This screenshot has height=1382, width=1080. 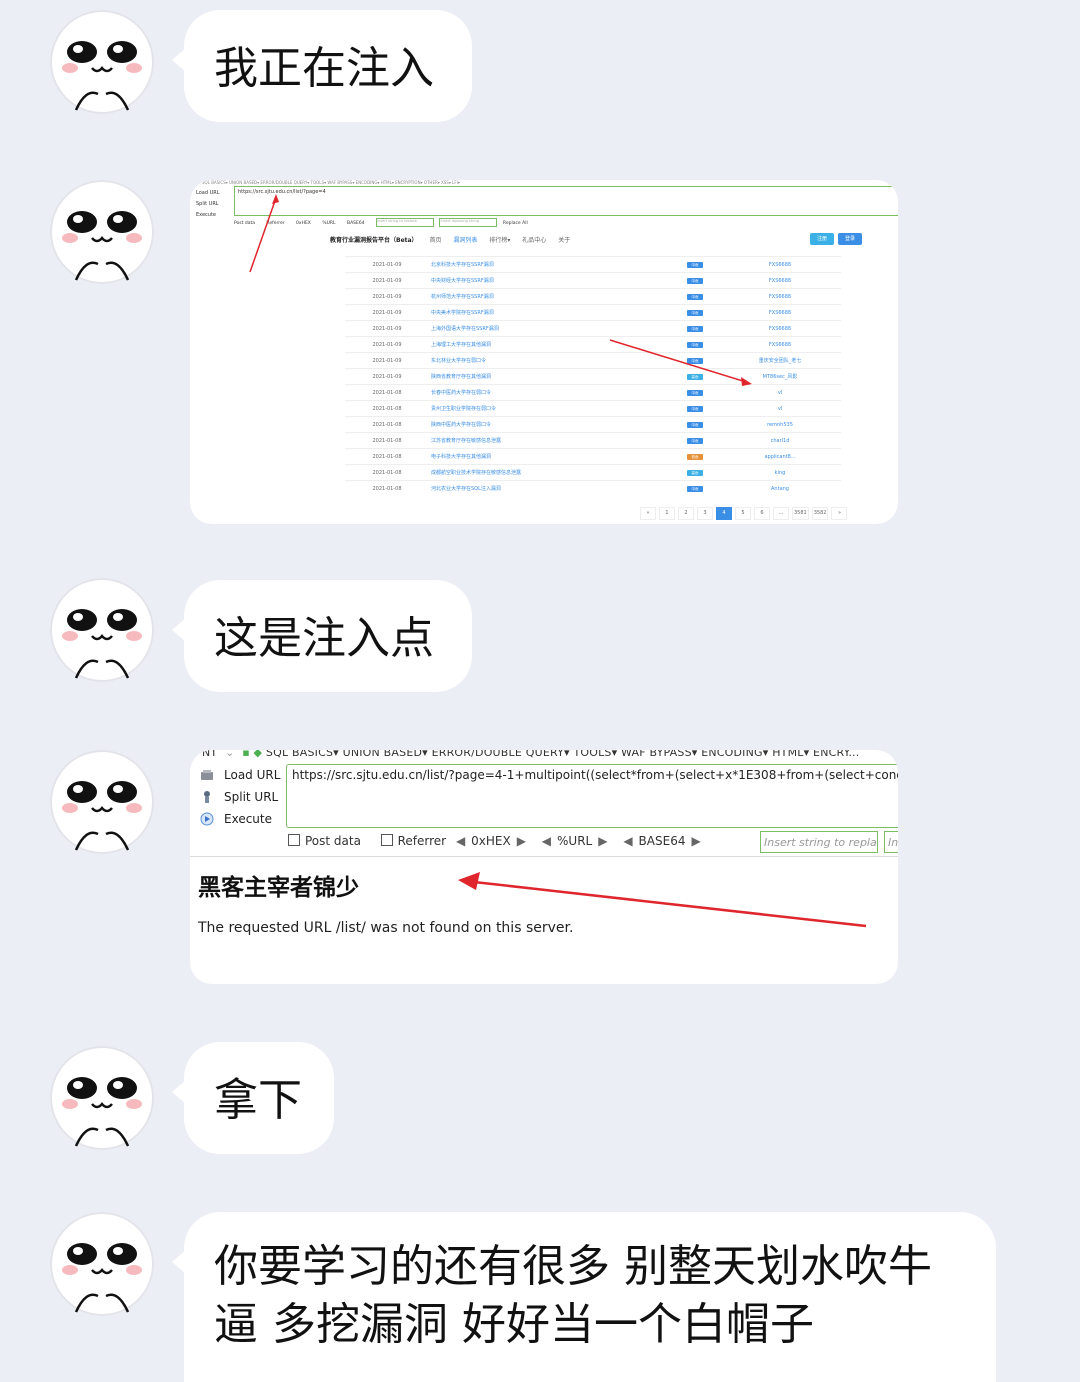 I want to click on message-text: 拿下, so click(x=258, y=1100).